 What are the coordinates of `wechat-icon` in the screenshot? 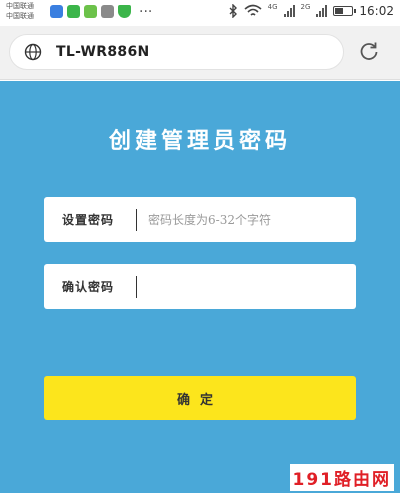 It's located at (73, 11).